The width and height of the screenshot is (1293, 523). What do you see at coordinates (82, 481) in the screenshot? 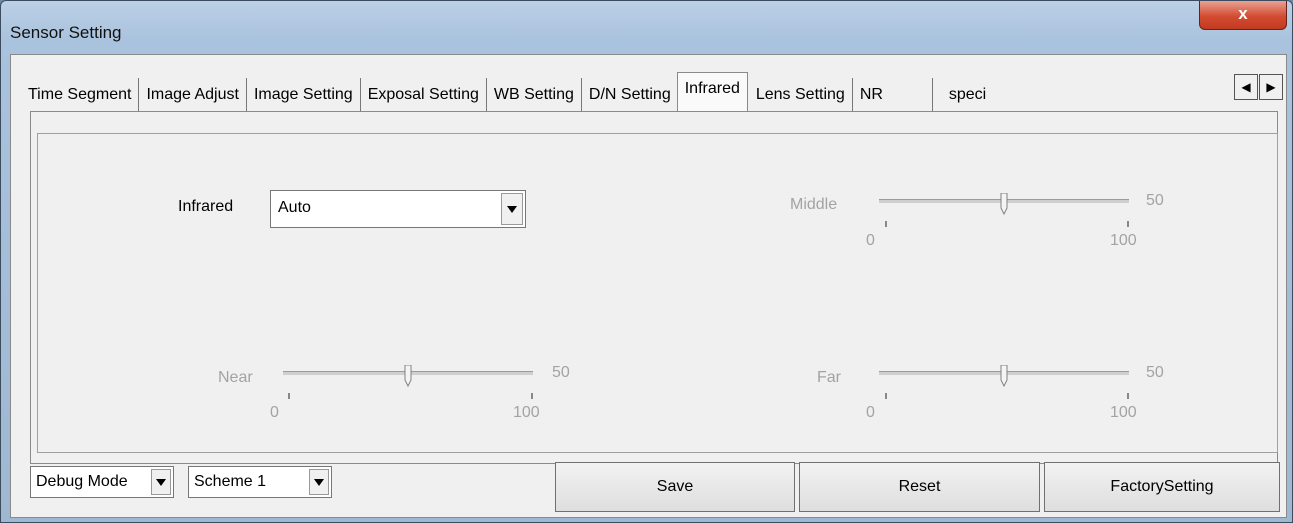
I see `mode-select-value: Debug Mode` at bounding box center [82, 481].